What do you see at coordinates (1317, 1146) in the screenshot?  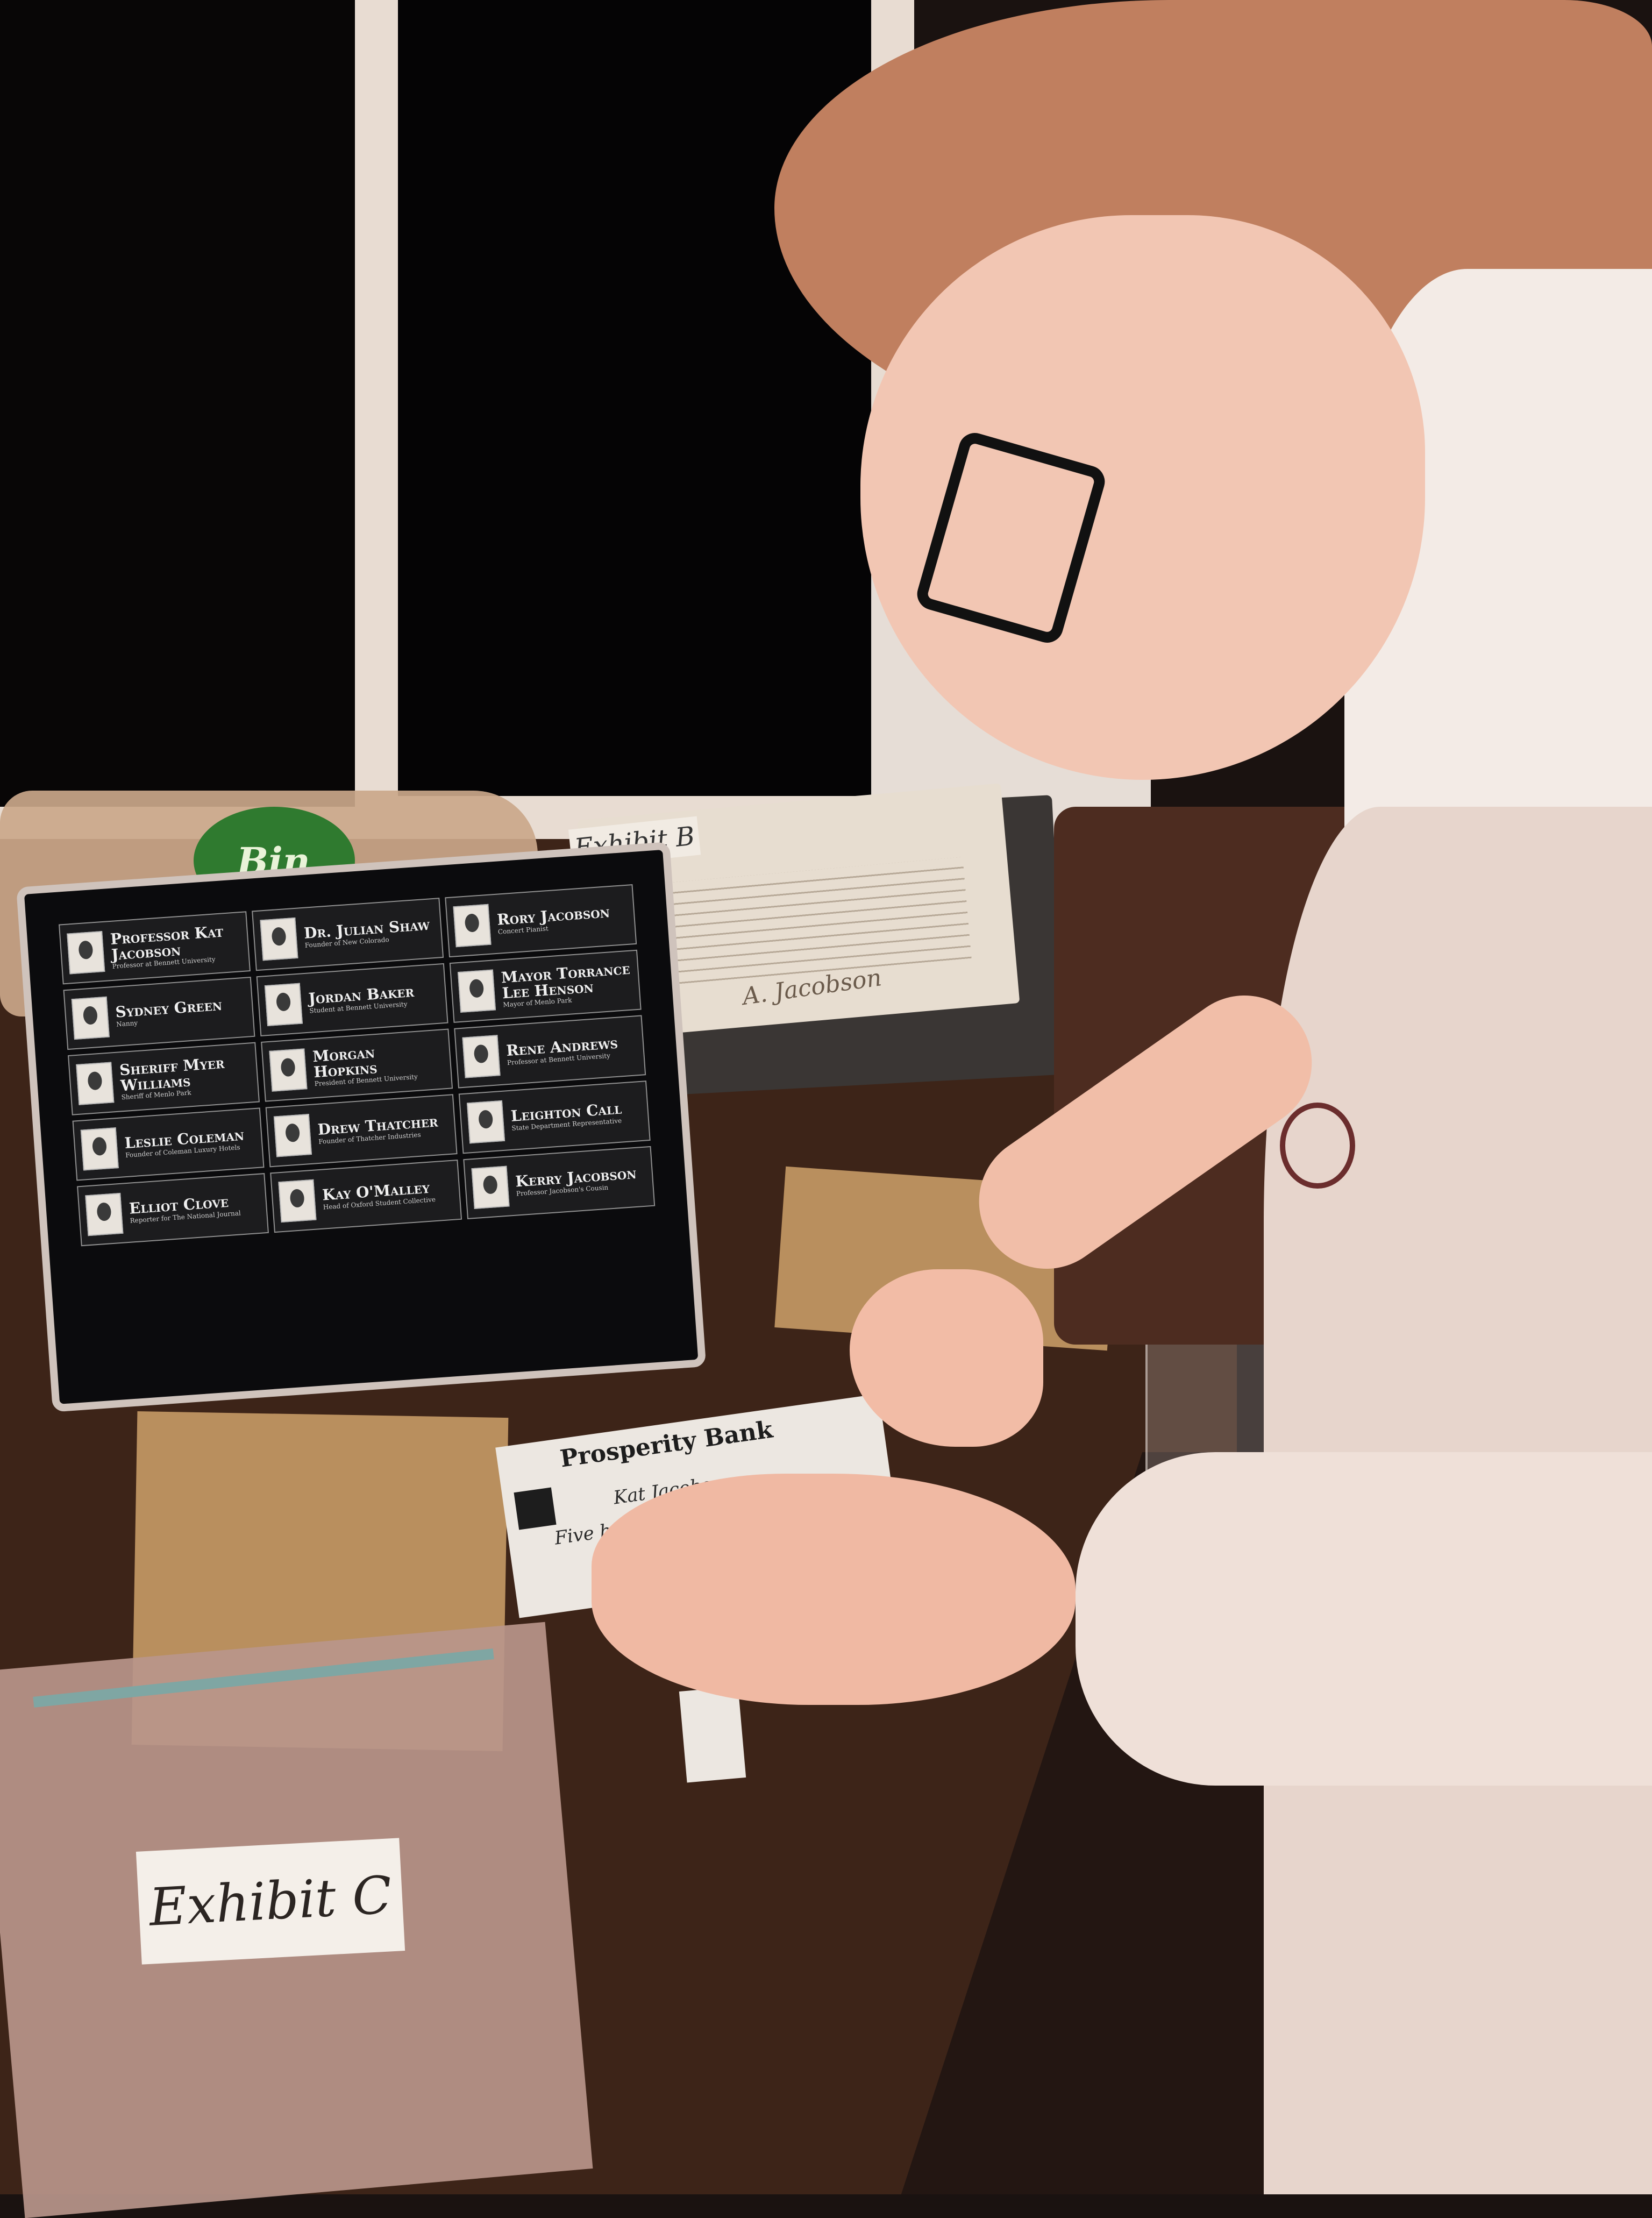 I see `rose-tattoo` at bounding box center [1317, 1146].